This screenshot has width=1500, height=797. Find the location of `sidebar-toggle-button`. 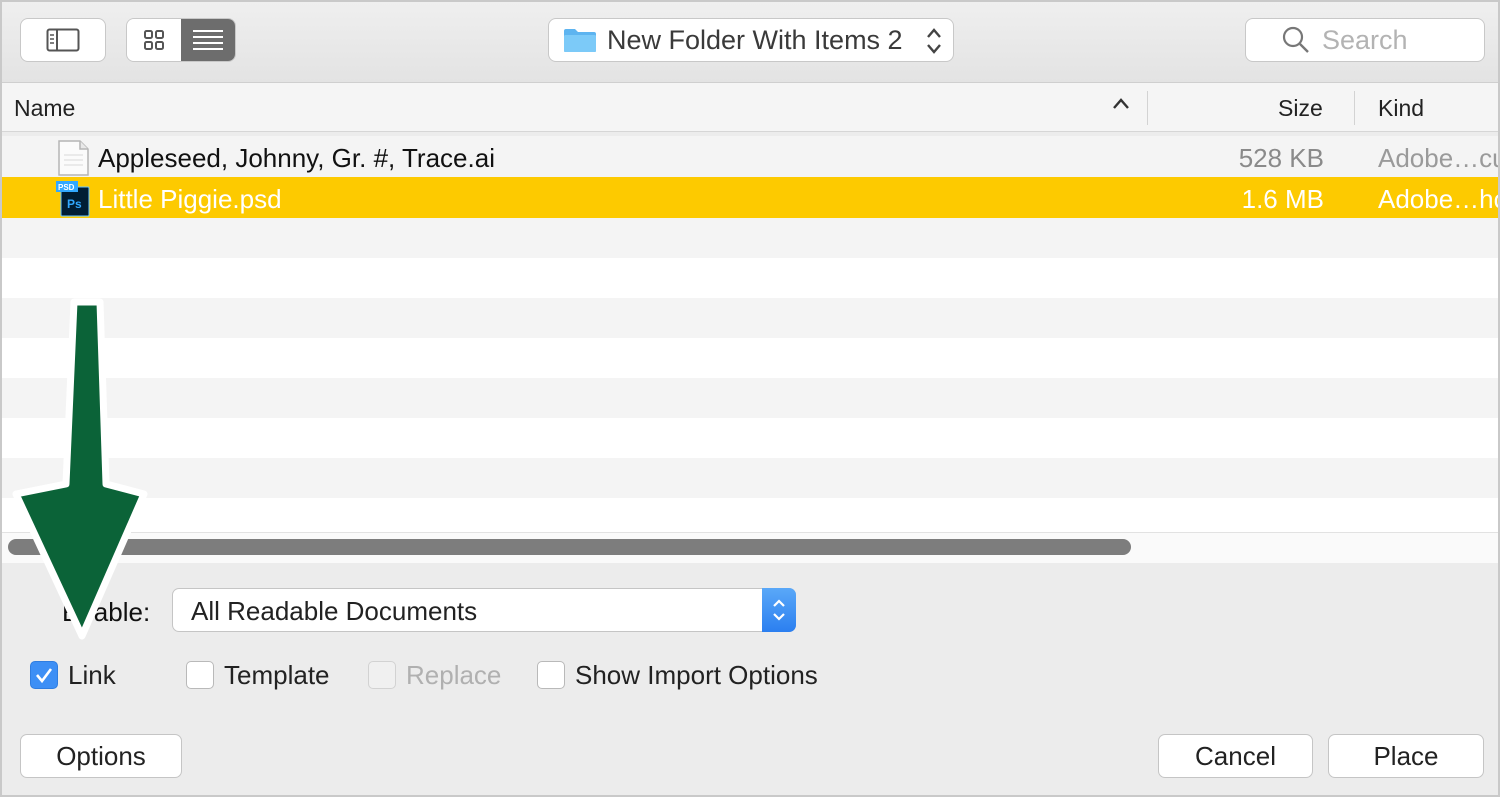

sidebar-toggle-button is located at coordinates (63, 40).